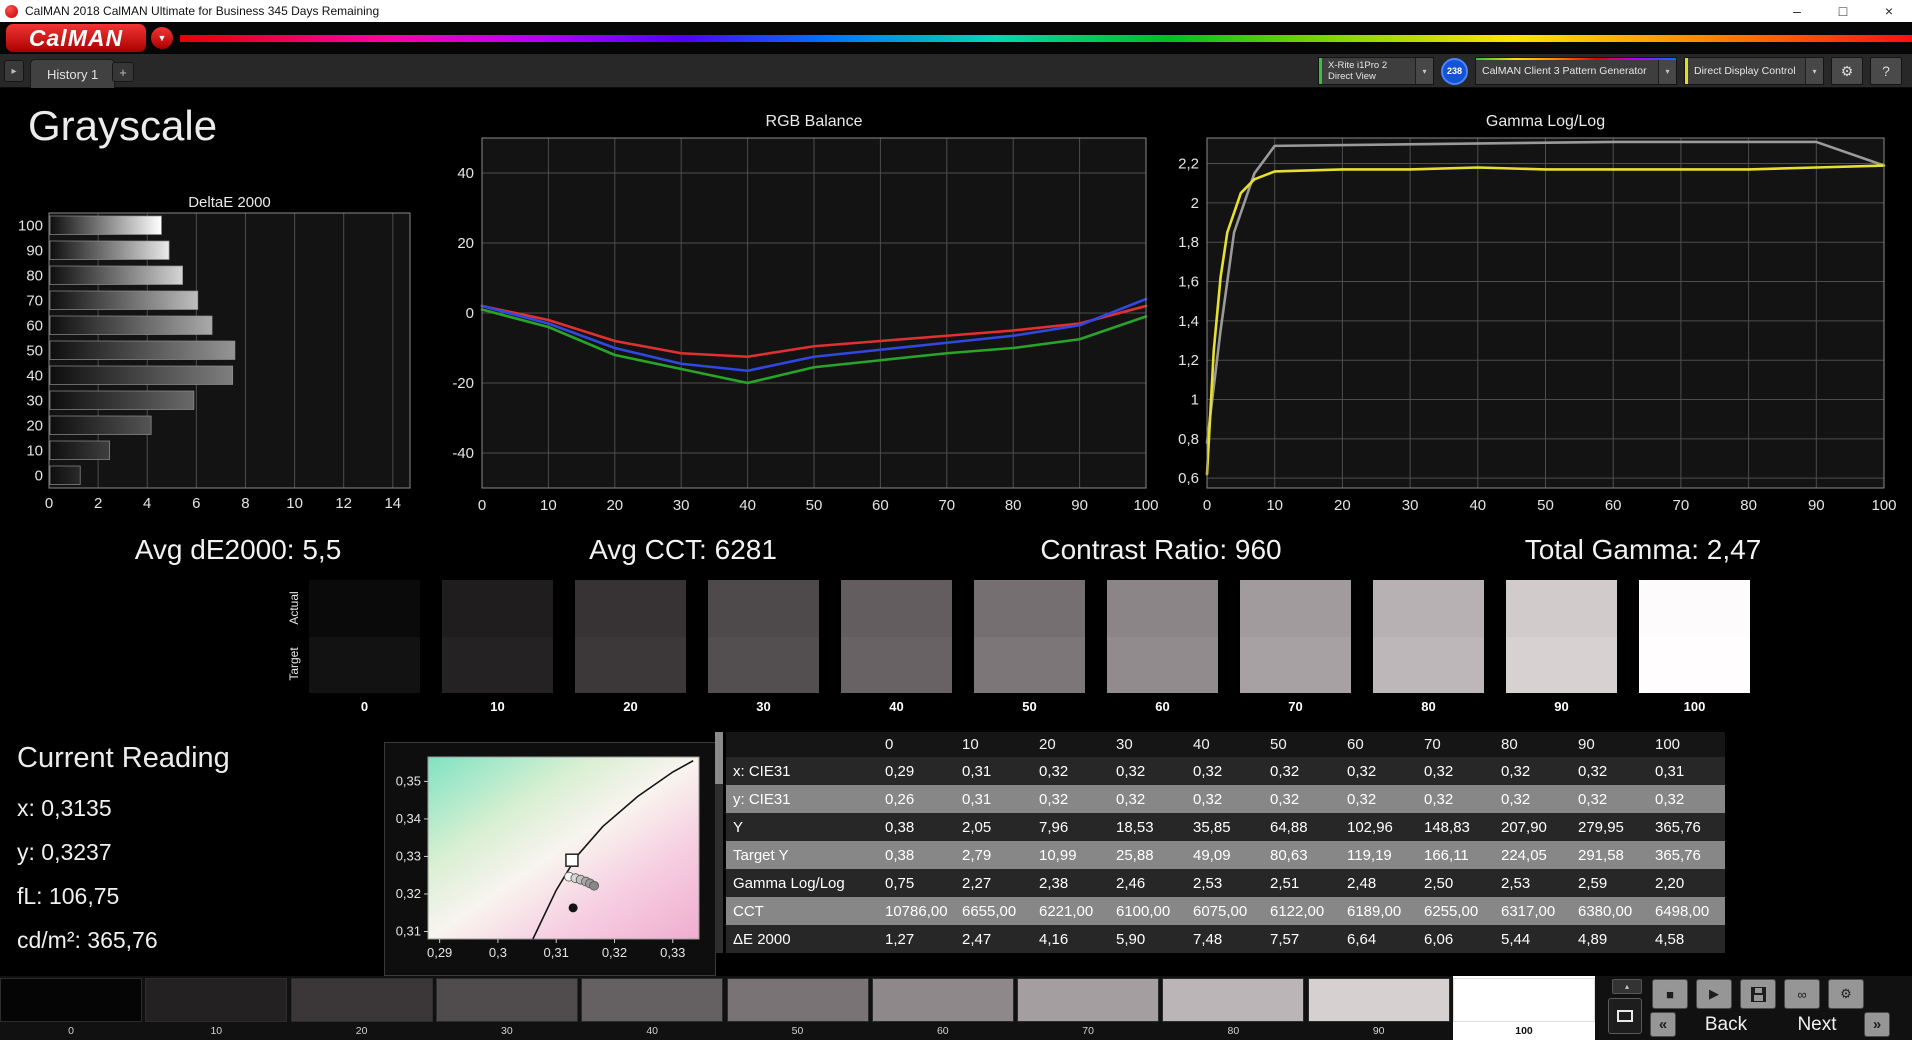  I want to click on table-row-label: x: CIE31, so click(802, 771).